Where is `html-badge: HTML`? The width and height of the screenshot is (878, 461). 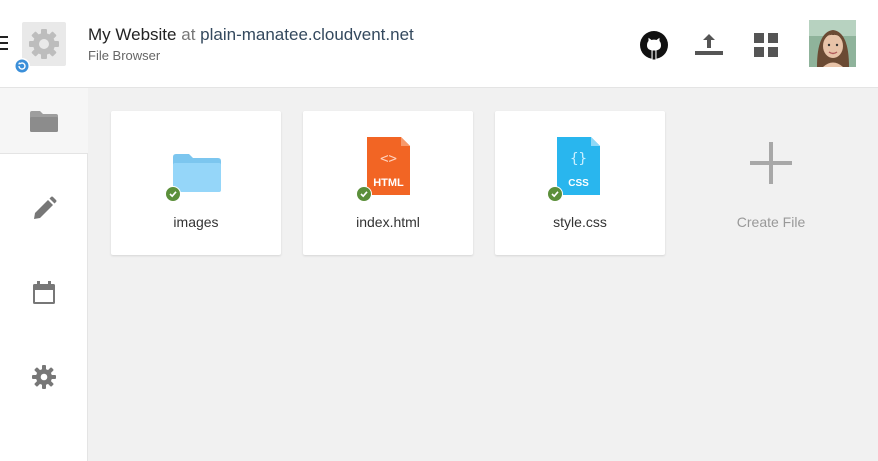
html-badge: HTML is located at coordinates (388, 183).